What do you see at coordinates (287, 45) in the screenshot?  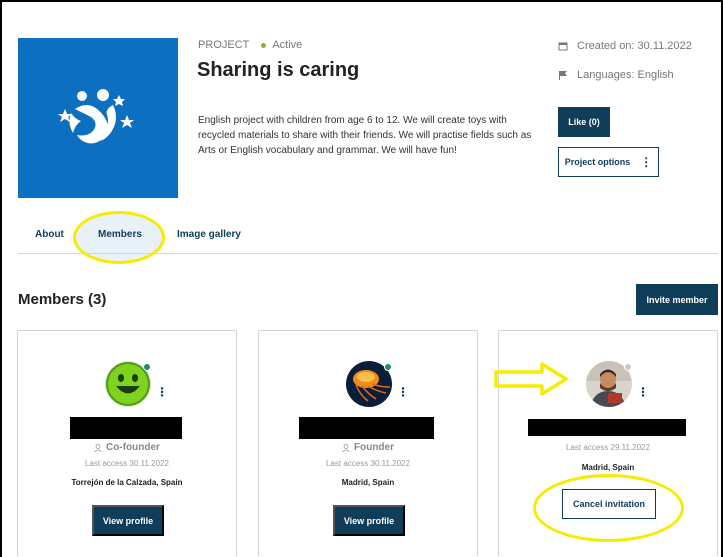 I see `project-status: Active` at bounding box center [287, 45].